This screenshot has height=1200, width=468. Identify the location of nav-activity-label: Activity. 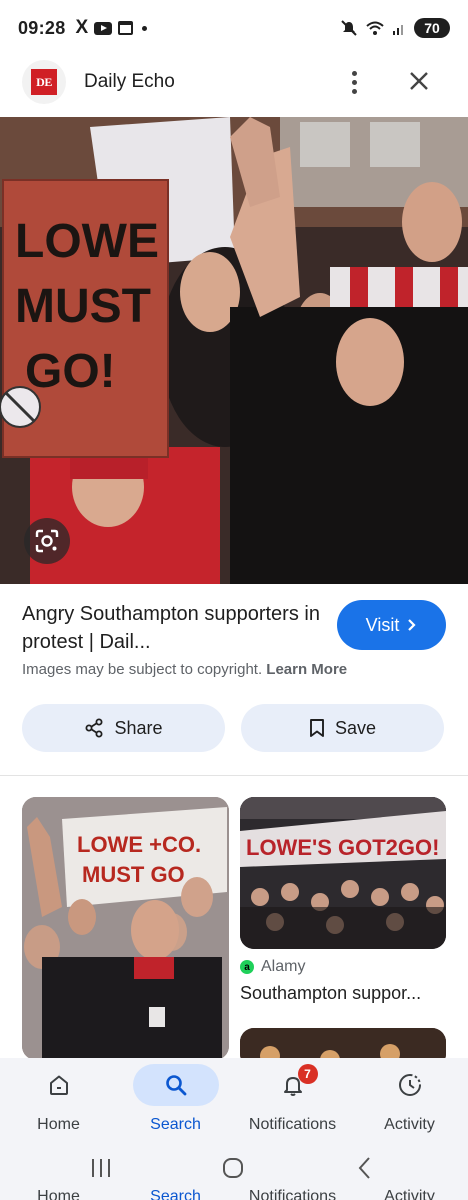
(409, 1124).